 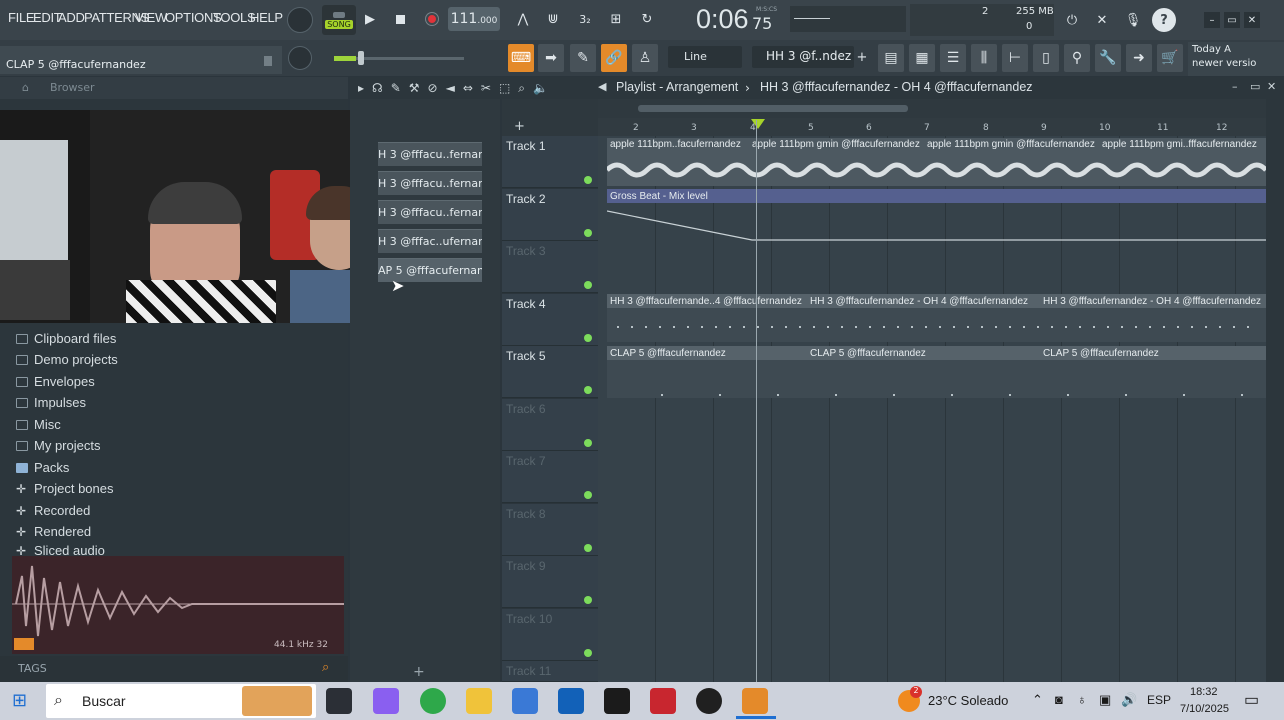 What do you see at coordinates (25, 87) in the screenshot?
I see `home-icon: ⌂` at bounding box center [25, 87].